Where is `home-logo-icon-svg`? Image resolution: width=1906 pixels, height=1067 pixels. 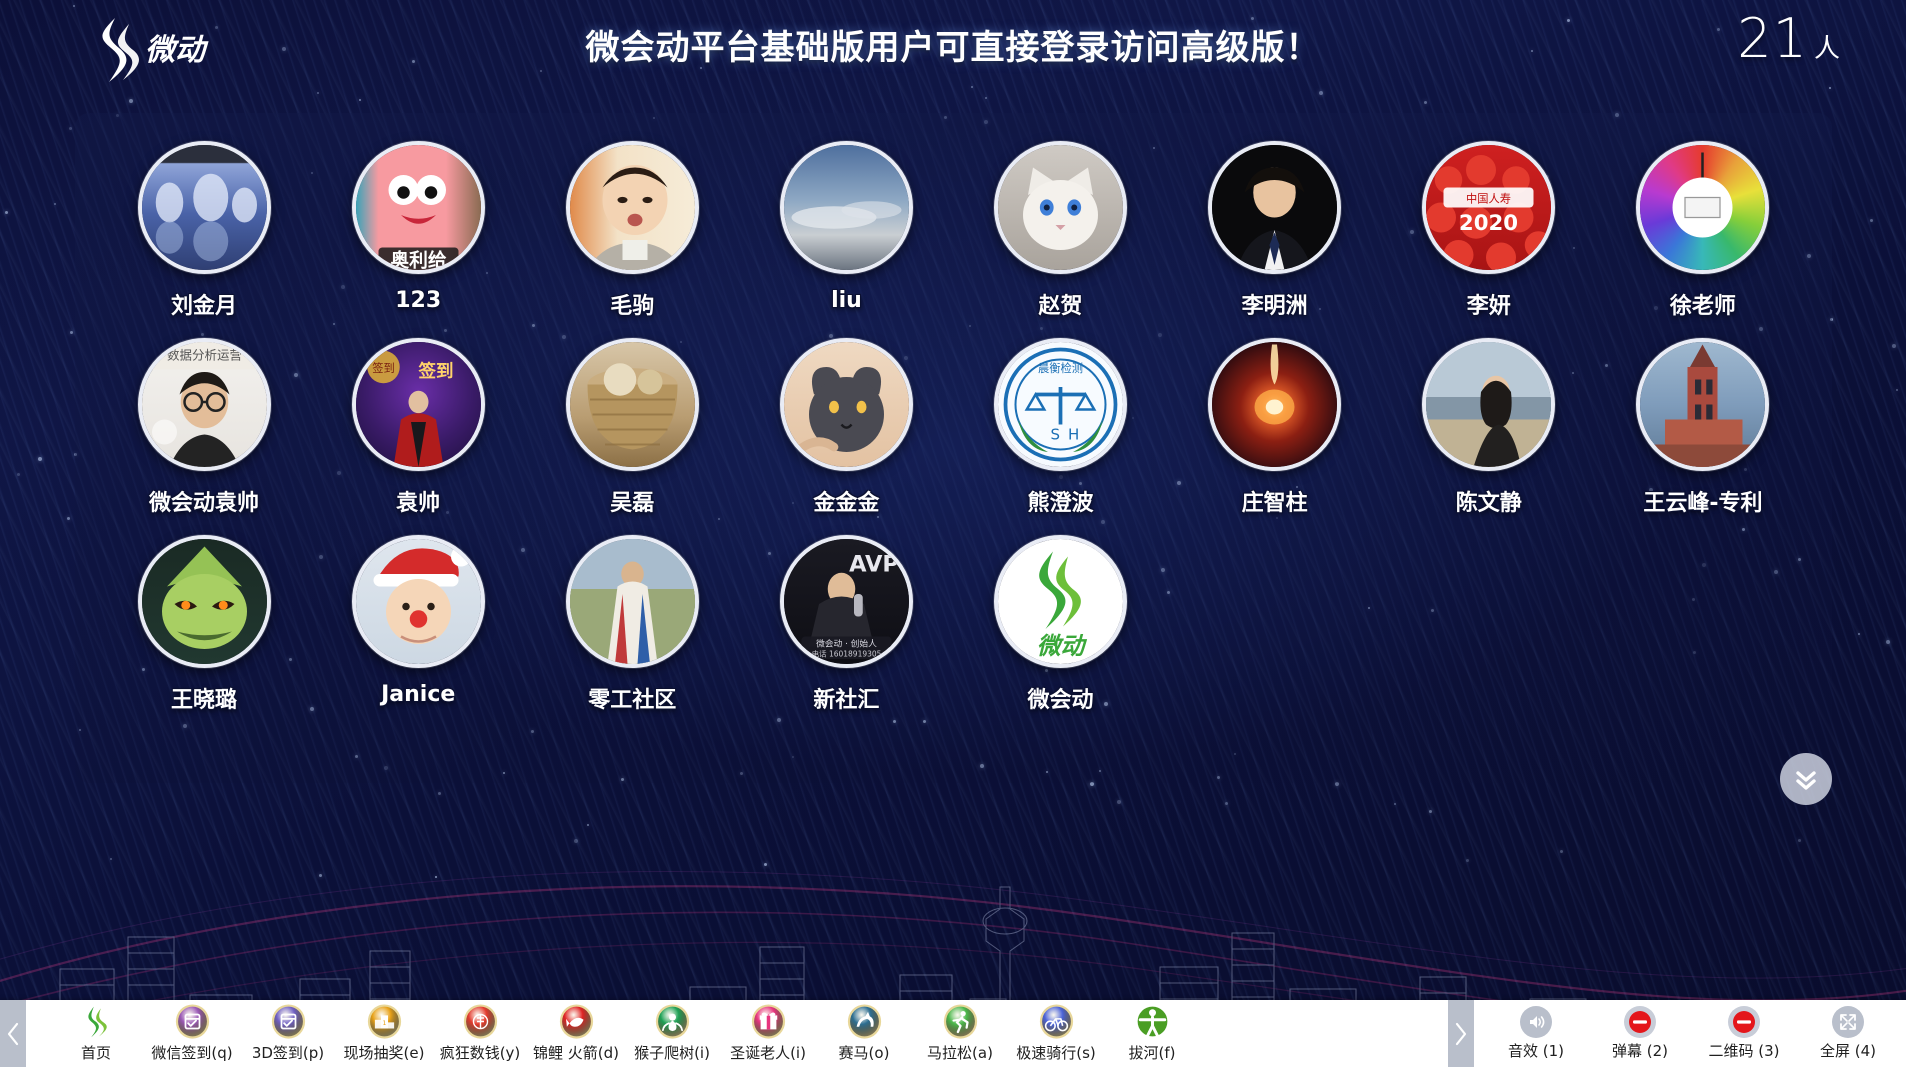 home-logo-icon-svg is located at coordinates (97, 1022).